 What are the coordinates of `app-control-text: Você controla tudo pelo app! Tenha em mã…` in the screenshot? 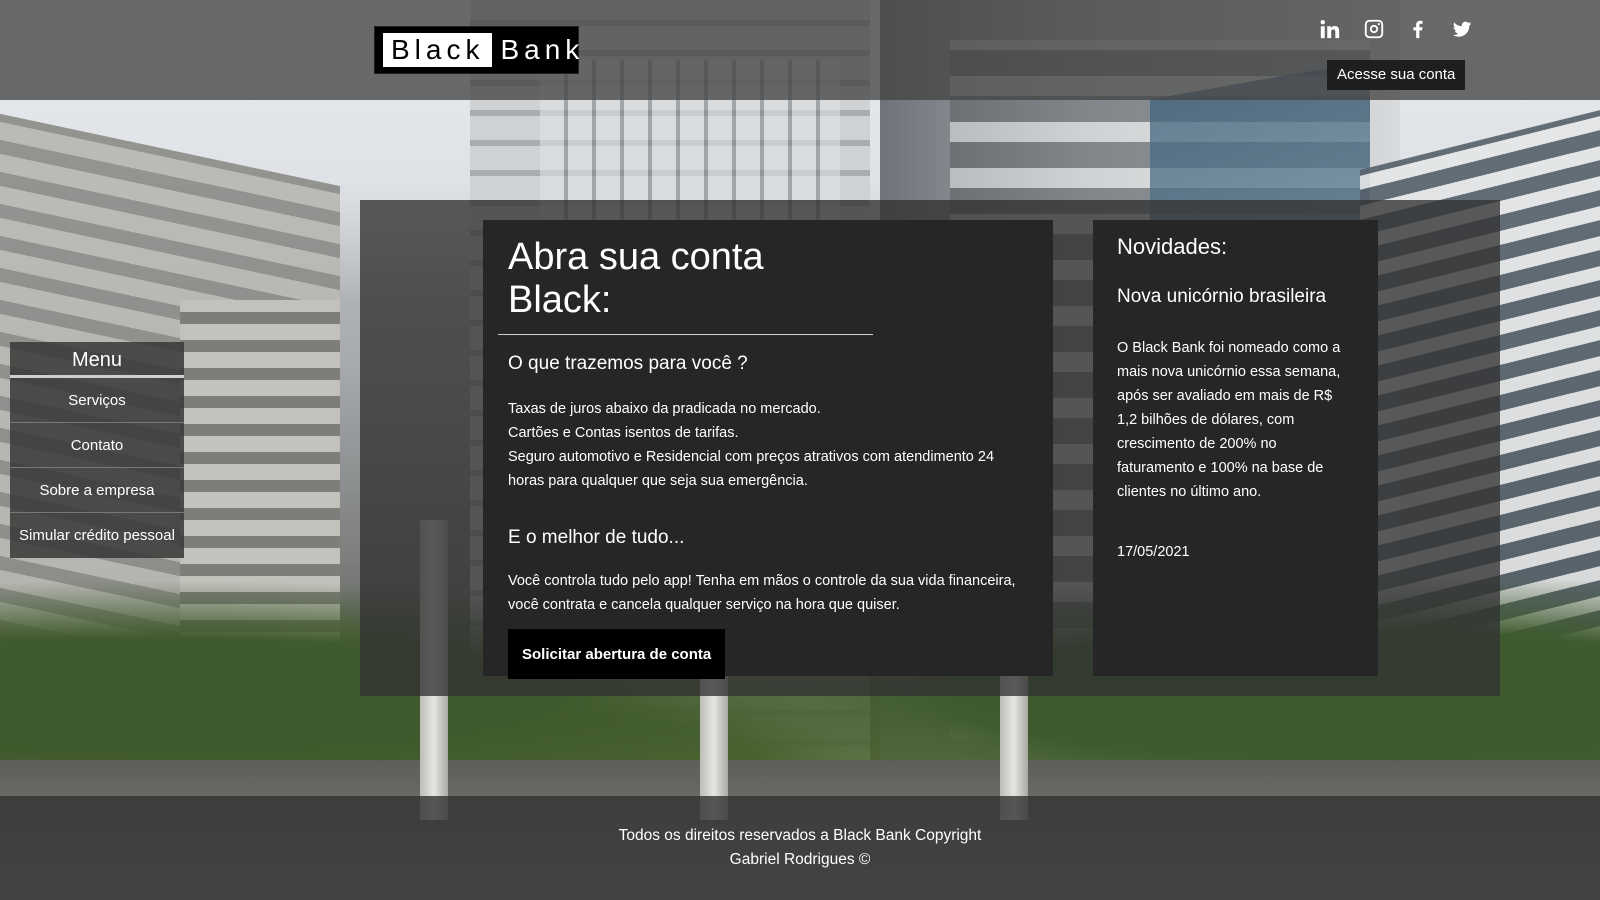 It's located at (762, 593).